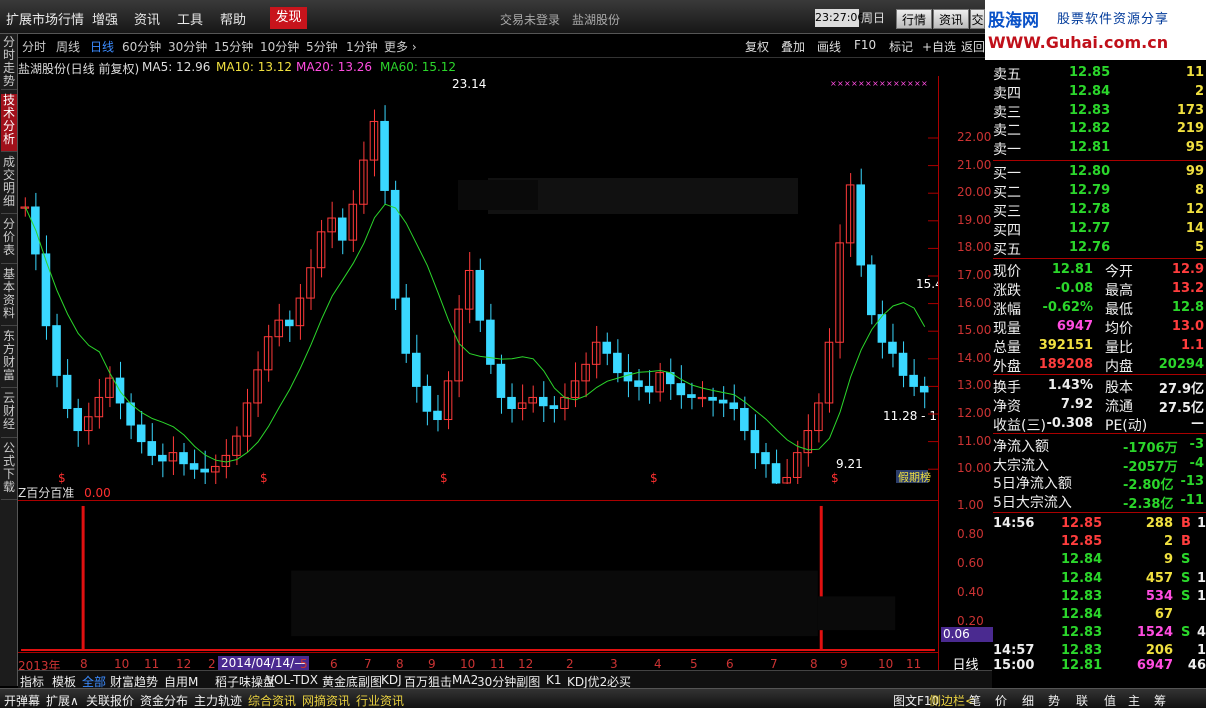  Describe the element at coordinates (9, 241) in the screenshot. I see `tab-price-table: 分价表` at that location.